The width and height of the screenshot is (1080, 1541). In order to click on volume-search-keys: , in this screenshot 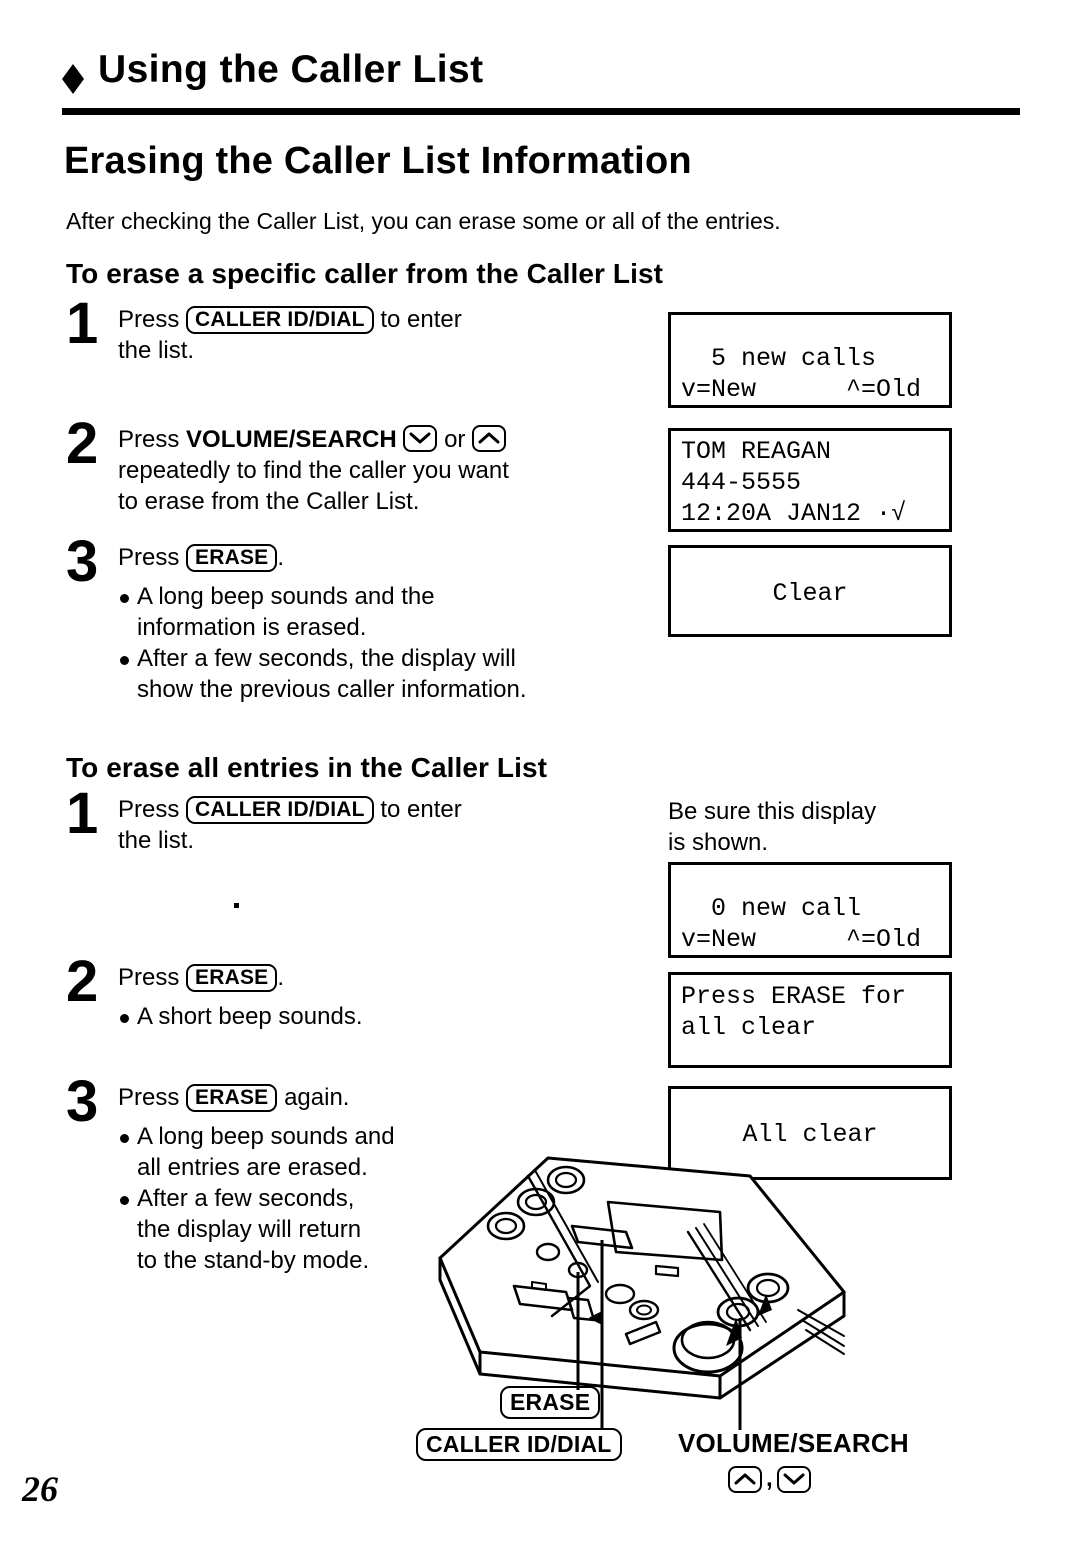, I will do `click(793, 1479)`.